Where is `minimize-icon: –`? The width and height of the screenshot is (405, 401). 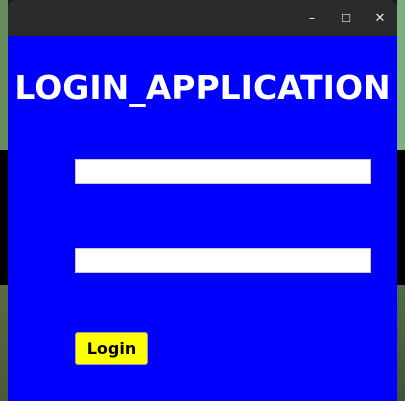 minimize-icon: – is located at coordinates (312, 18).